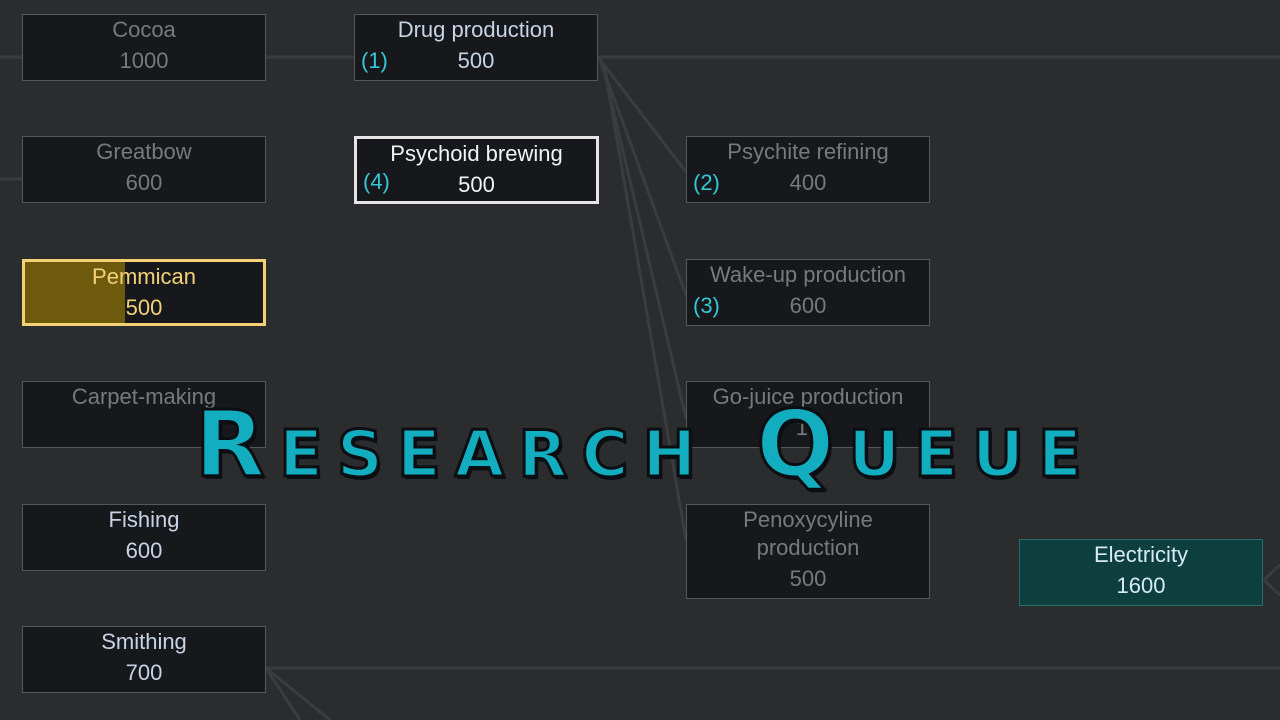  What do you see at coordinates (1141, 585) in the screenshot?
I see `tech-cost: 1600` at bounding box center [1141, 585].